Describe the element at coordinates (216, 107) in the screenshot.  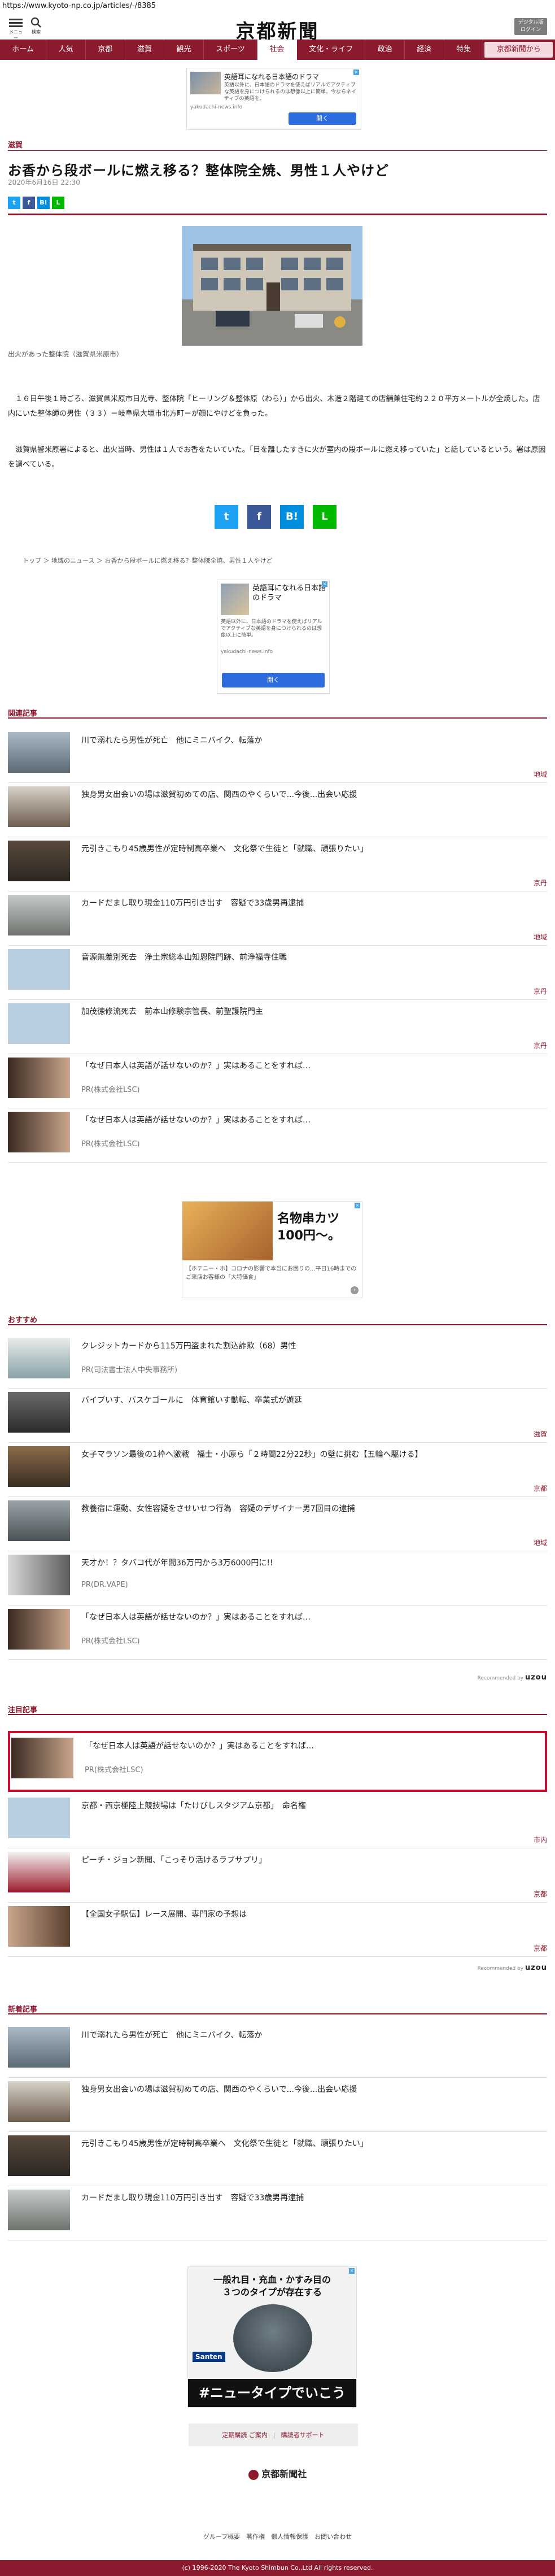
I see `ad-source: yakudachi-news.info` at that location.